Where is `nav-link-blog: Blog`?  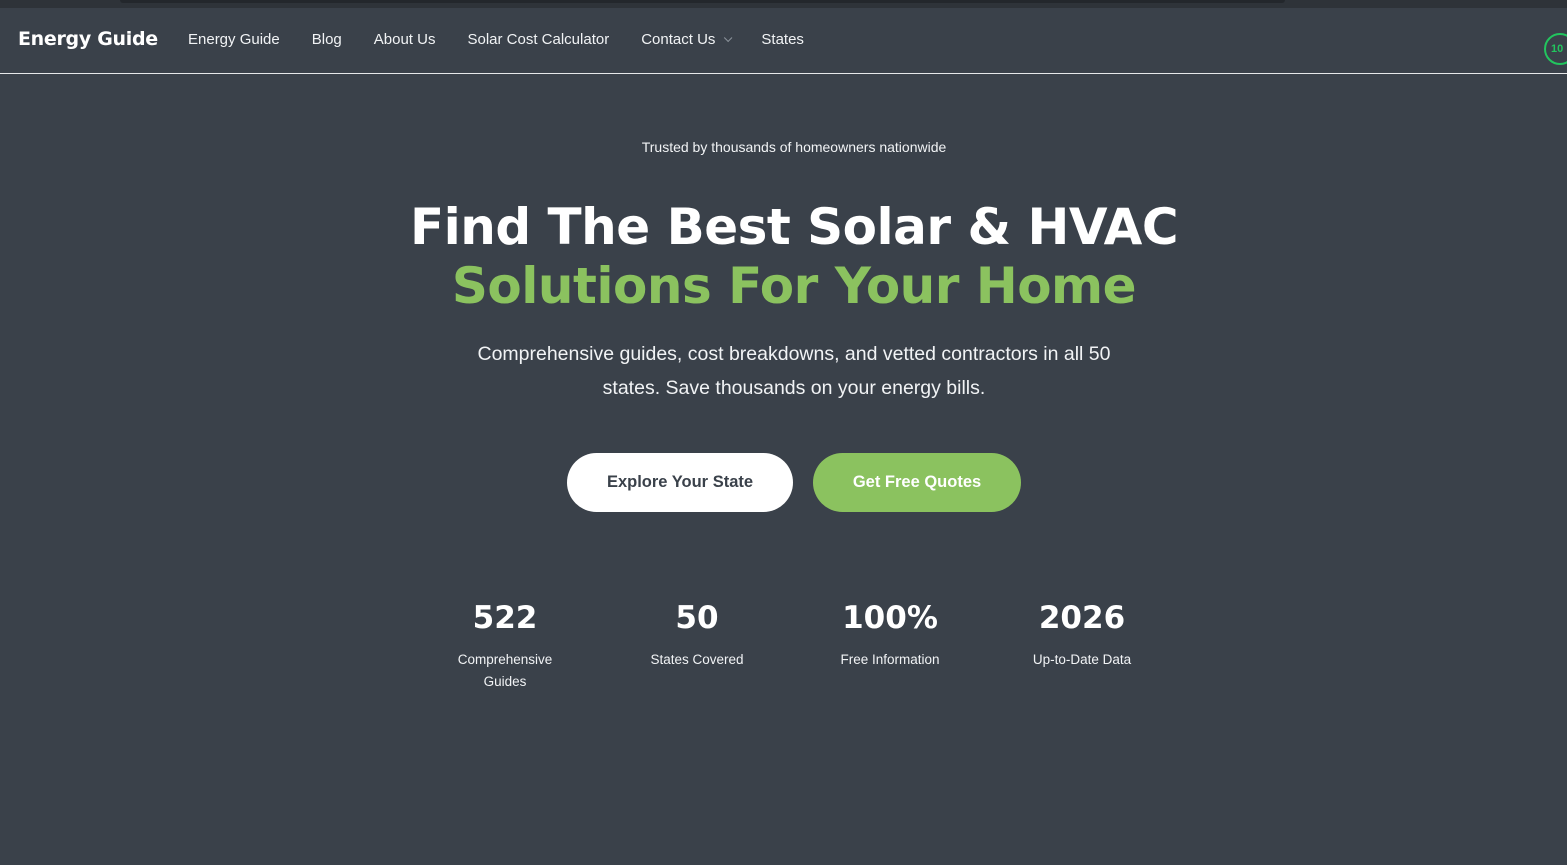 nav-link-blog: Blog is located at coordinates (327, 39).